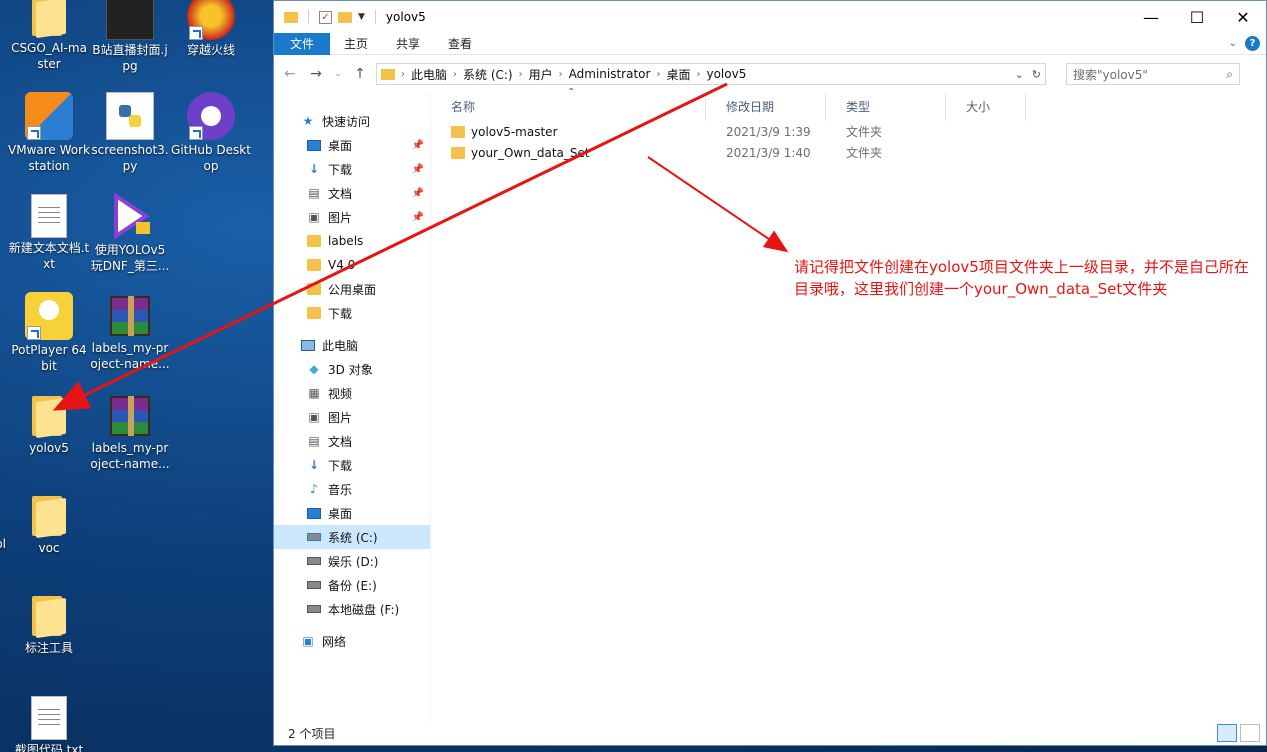 This screenshot has width=1267, height=752. What do you see at coordinates (1233, 43) in the screenshot?
I see `expand-ribbon-icon: ⌄` at bounding box center [1233, 43].